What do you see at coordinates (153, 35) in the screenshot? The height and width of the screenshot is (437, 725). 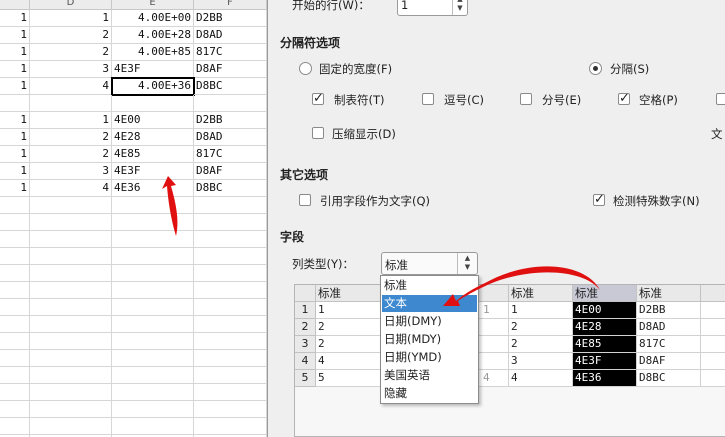 I see `sheet-cell-e: 4.00E+28` at bounding box center [153, 35].